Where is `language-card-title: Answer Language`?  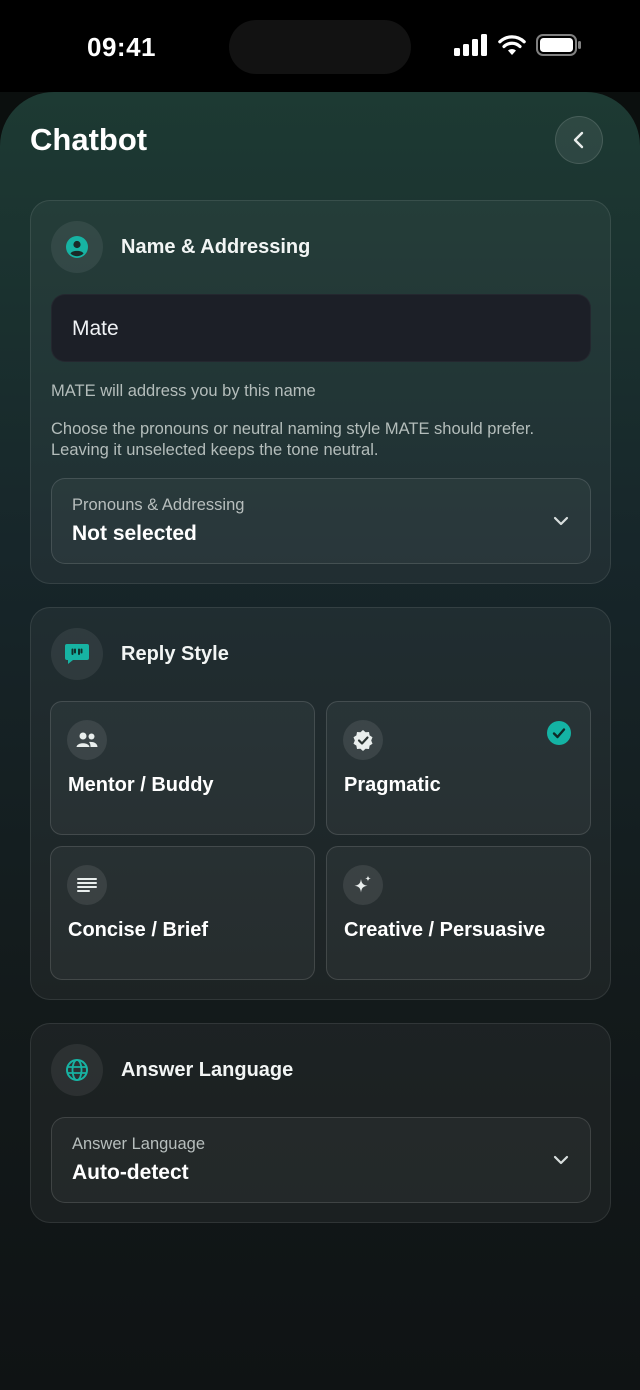
language-card-title: Answer Language is located at coordinates (207, 1069).